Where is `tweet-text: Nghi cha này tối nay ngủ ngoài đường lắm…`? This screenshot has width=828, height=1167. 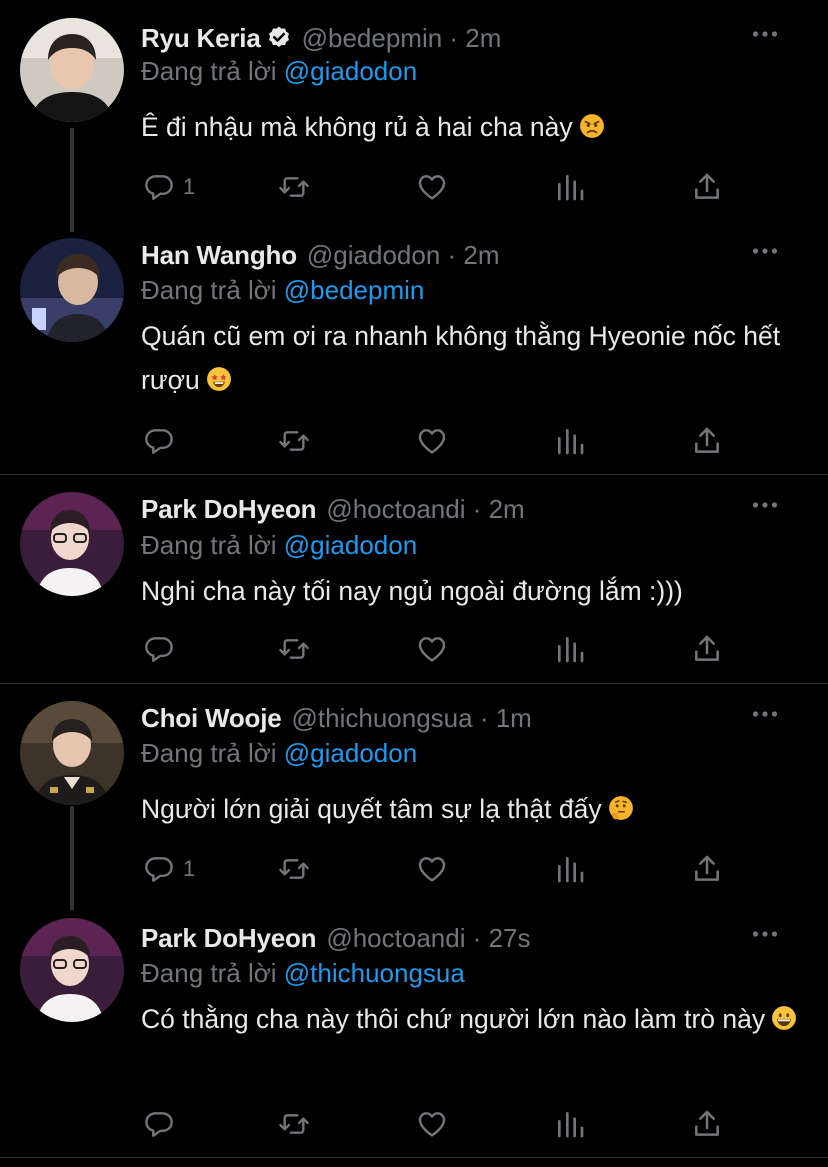
tweet-text: Nghi cha này tối nay ngủ ngoài đường lắm… is located at coordinates (473, 591).